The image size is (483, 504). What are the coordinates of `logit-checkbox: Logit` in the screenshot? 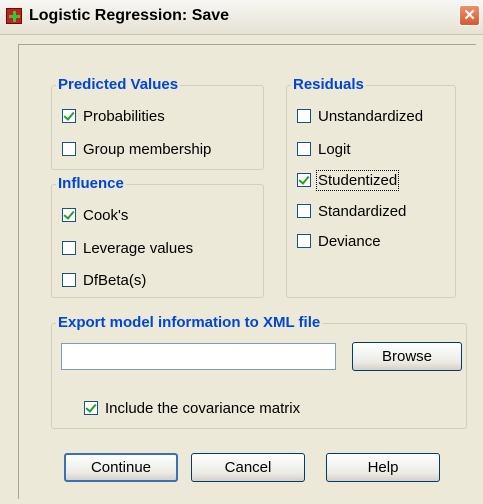 It's located at (324, 149).